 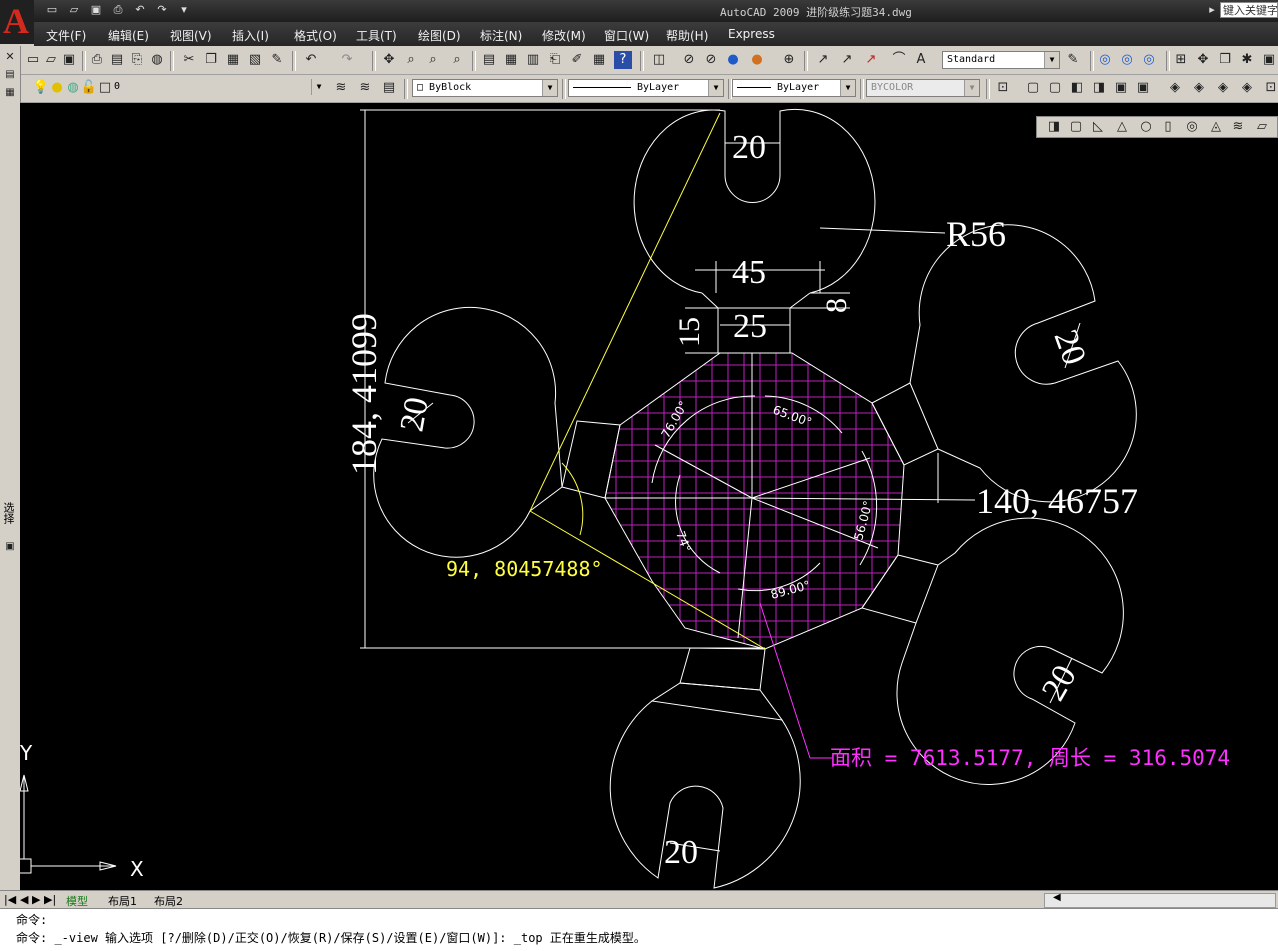 I want to click on undo-icon: ↶, so click(x=140, y=10).